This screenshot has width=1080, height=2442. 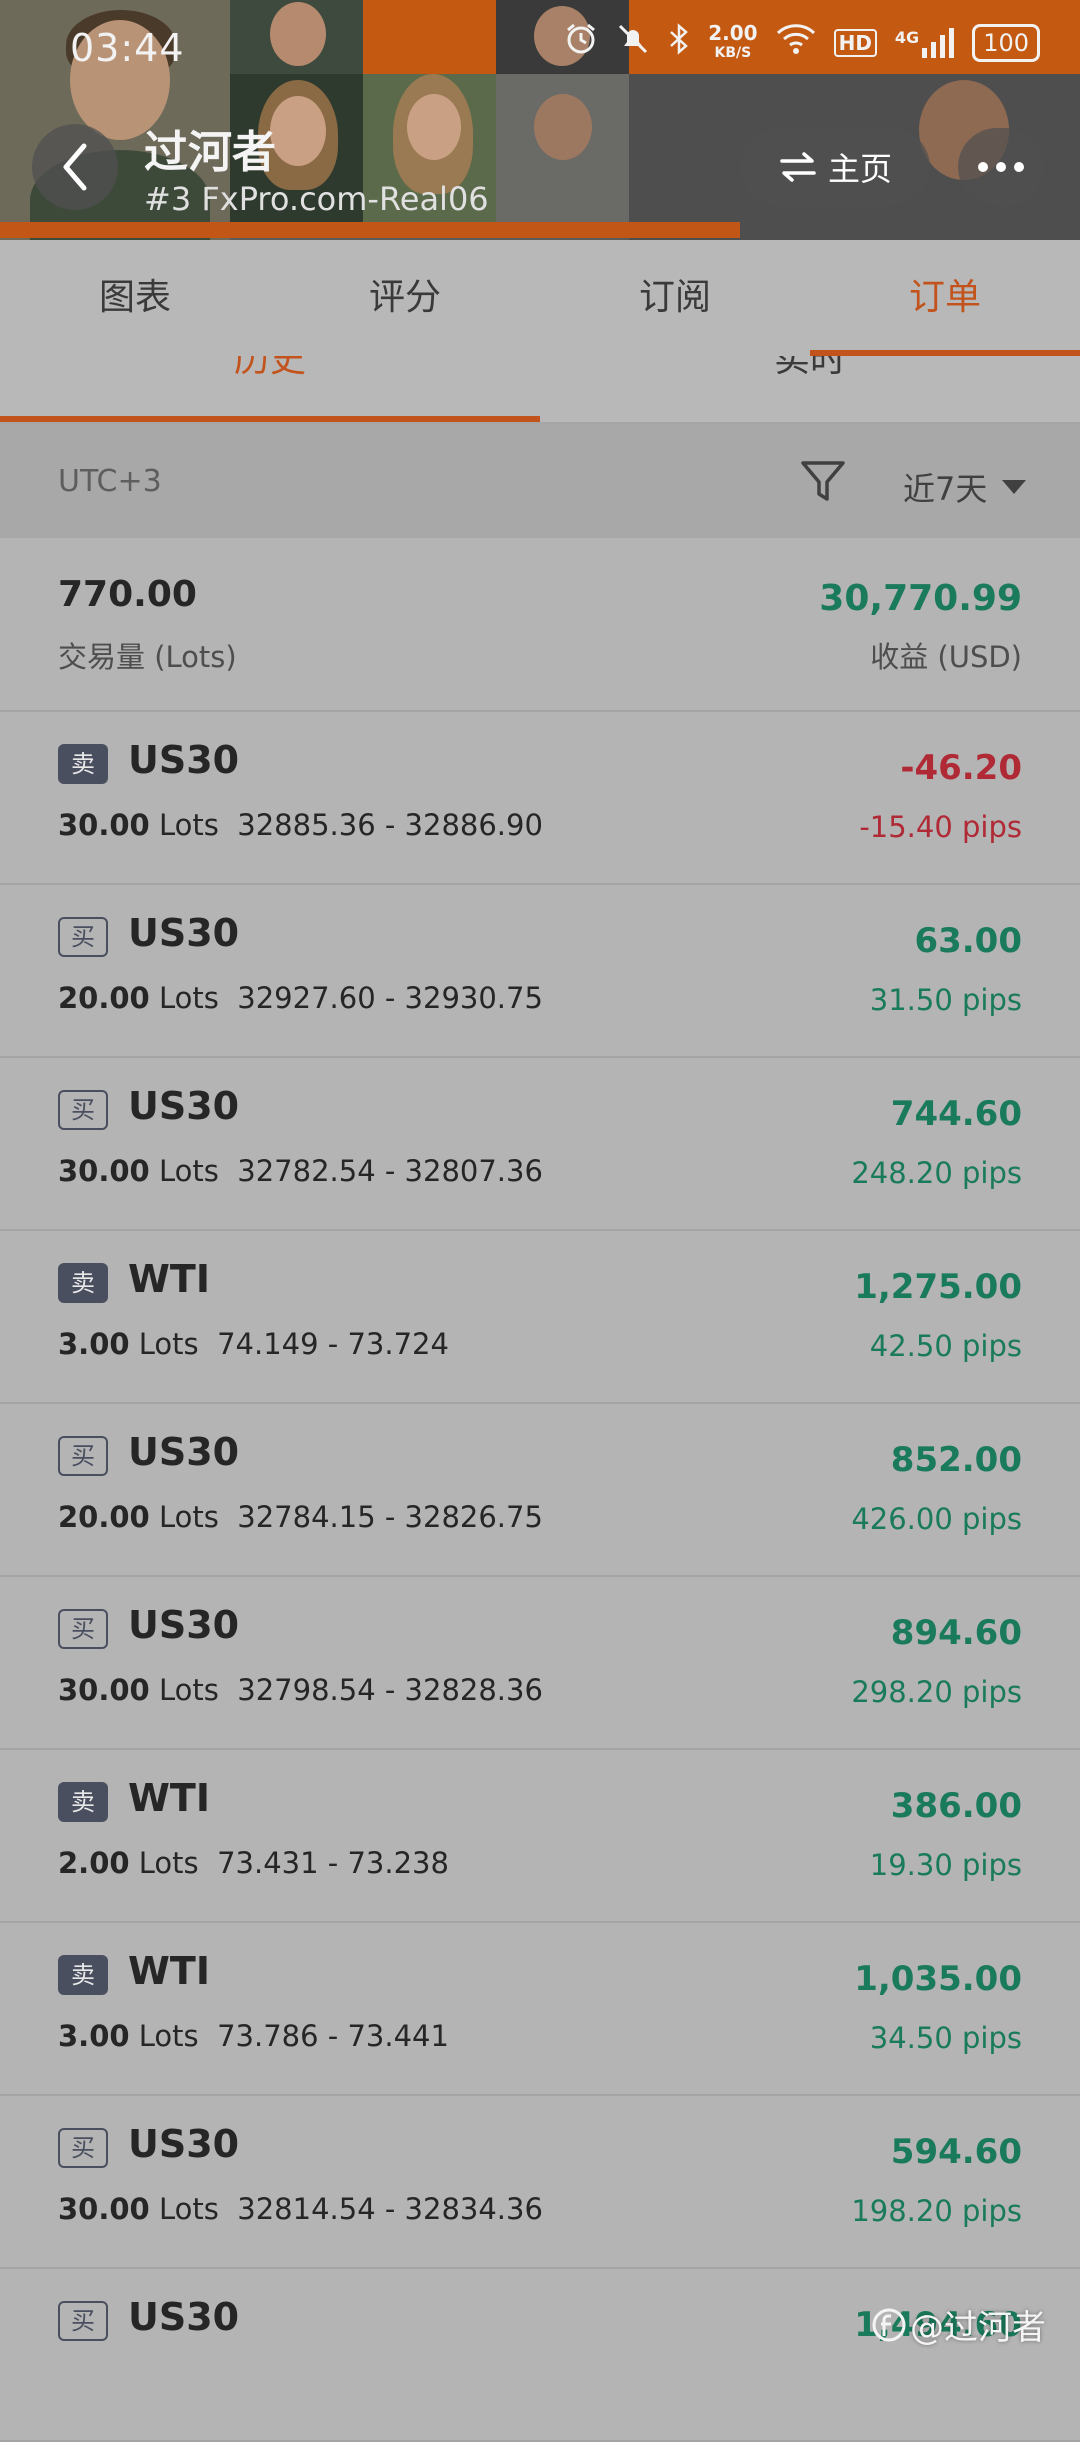 I want to click on order-profit: -46.20, so click(x=961, y=768).